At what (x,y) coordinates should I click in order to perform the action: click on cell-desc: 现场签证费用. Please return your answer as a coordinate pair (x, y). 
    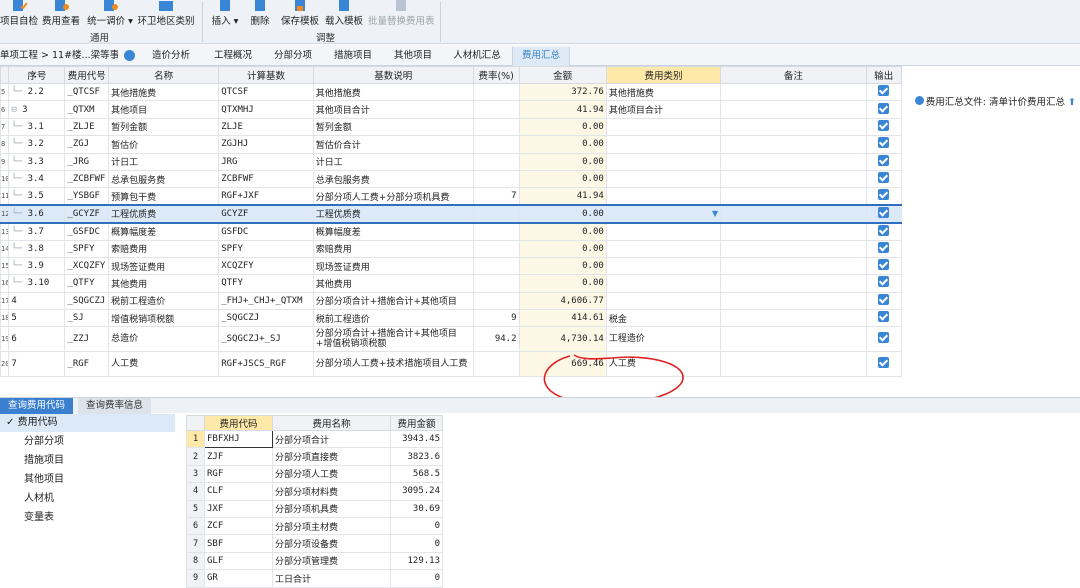
    Looking at the image, I should click on (393, 266).